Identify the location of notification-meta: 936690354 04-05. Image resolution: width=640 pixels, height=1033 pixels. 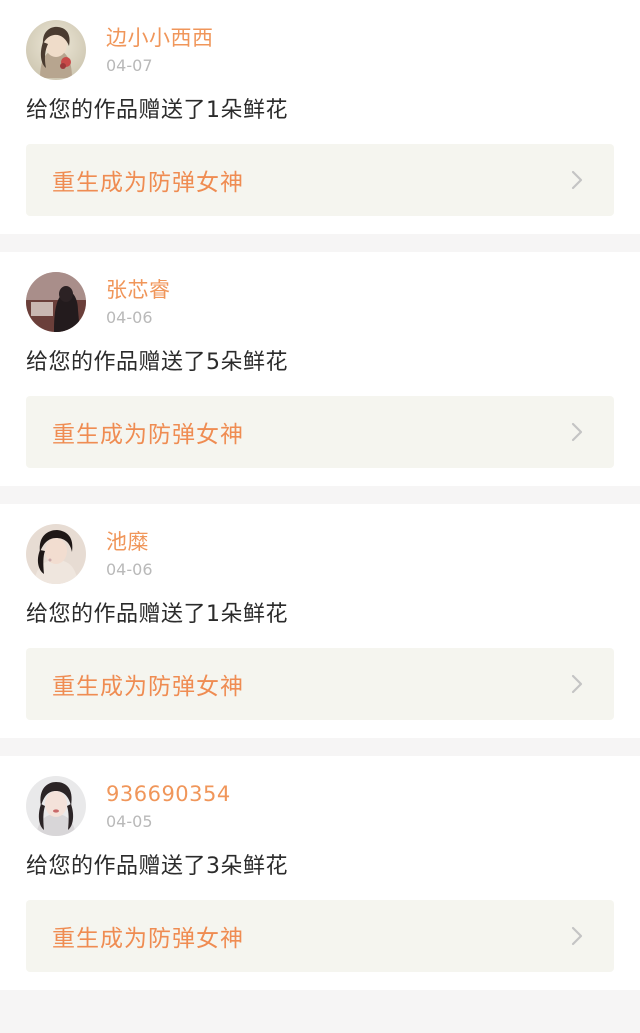
(168, 806).